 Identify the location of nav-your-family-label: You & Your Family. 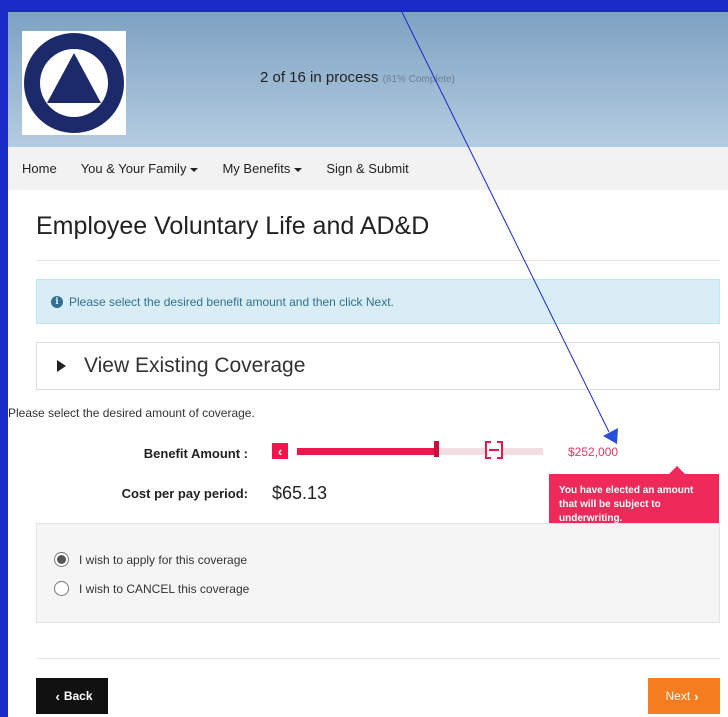
(133, 168).